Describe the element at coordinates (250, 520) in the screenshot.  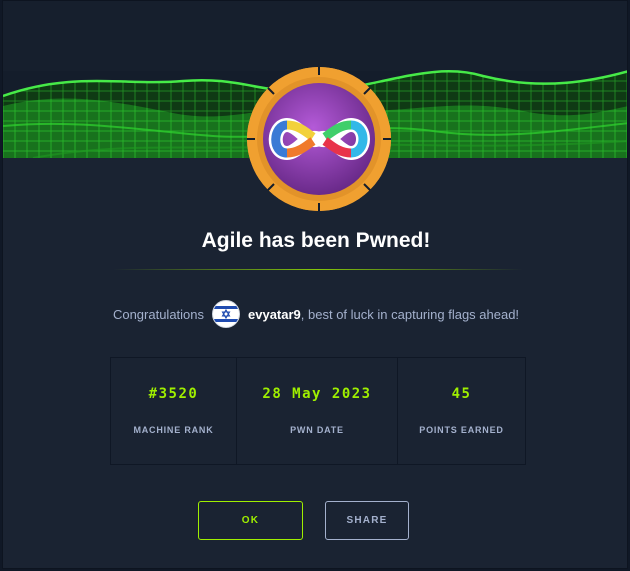
I see `ok-button: OK` at that location.